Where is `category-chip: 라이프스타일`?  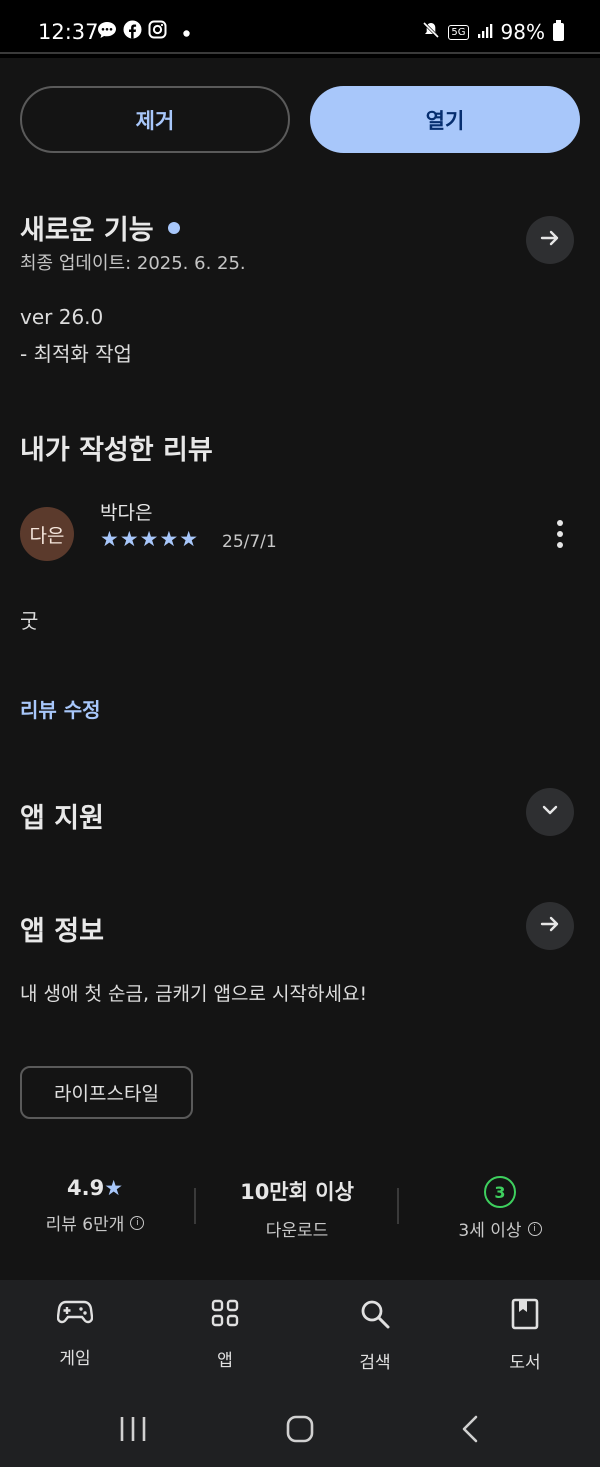
category-chip: 라이프스타일 is located at coordinates (106, 1092).